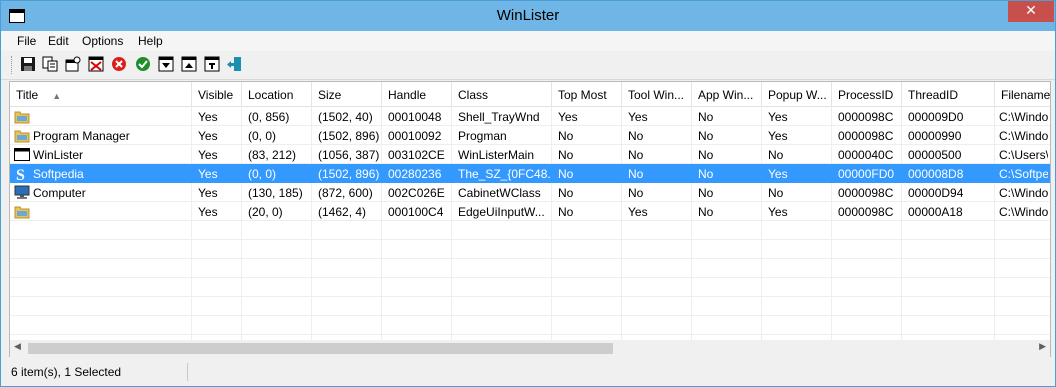 The height and width of the screenshot is (387, 1056). Describe the element at coordinates (50, 64) in the screenshot. I see `copy-icon` at that location.